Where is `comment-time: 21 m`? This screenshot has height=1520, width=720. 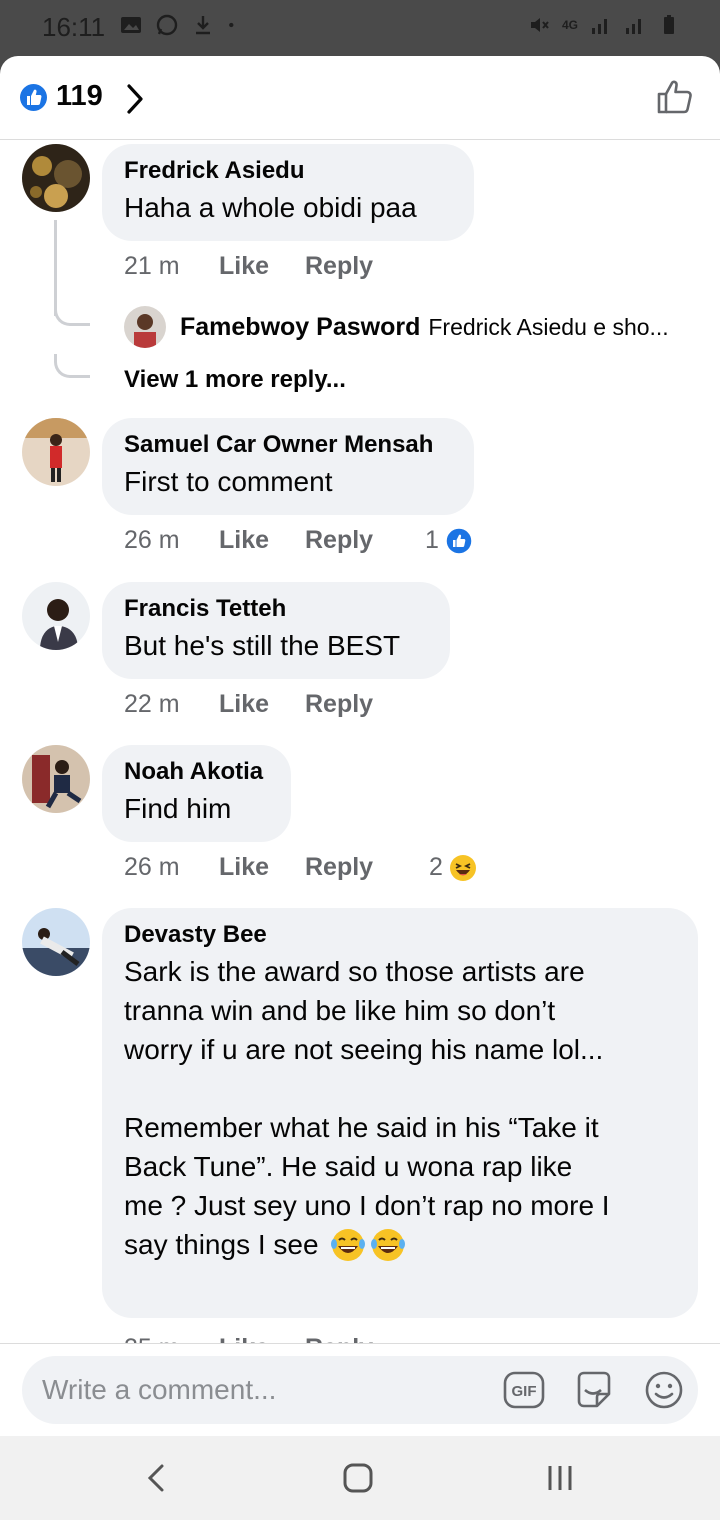 comment-time: 21 m is located at coordinates (152, 266).